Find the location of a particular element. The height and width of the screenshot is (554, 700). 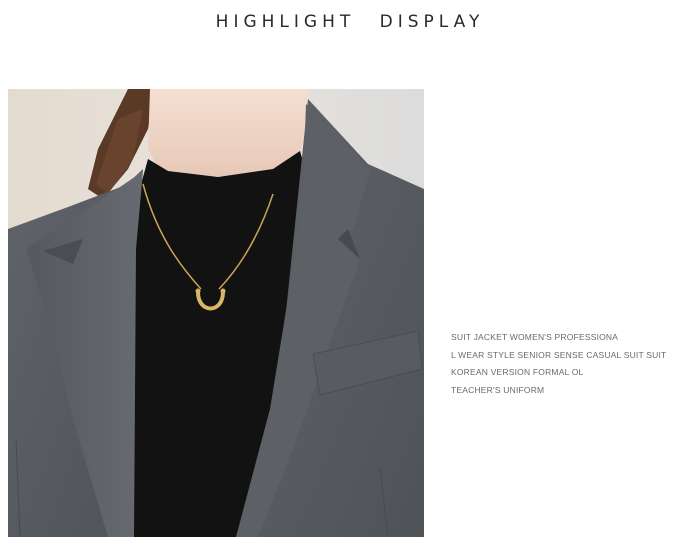

description-line: TEACHER'S UNIFORM is located at coordinates (498, 389).